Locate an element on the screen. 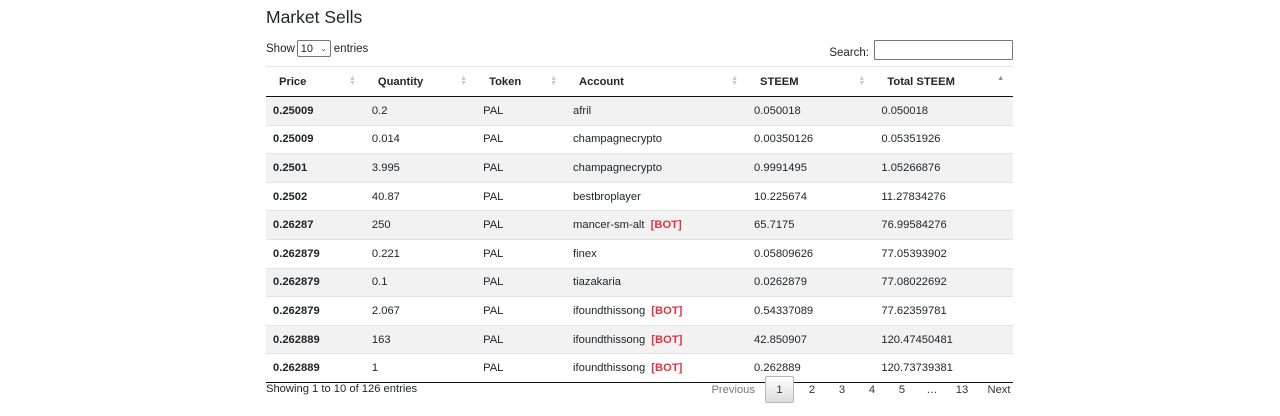 The width and height of the screenshot is (1280, 416). steem-cell-value: 65.7175 is located at coordinates (774, 225).